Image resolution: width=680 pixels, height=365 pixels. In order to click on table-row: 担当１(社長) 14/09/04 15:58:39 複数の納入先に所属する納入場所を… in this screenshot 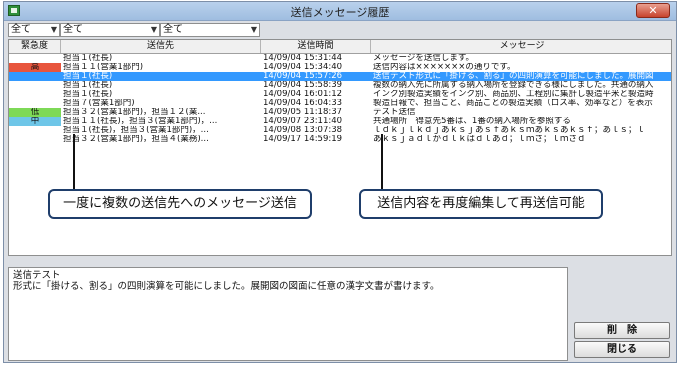, I will do `click(340, 85)`.